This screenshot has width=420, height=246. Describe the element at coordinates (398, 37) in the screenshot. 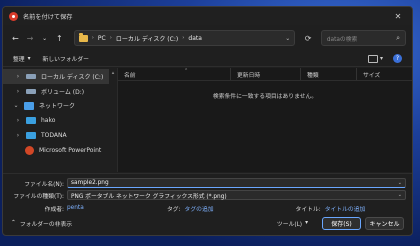

I see `search-icon: ⌕` at that location.